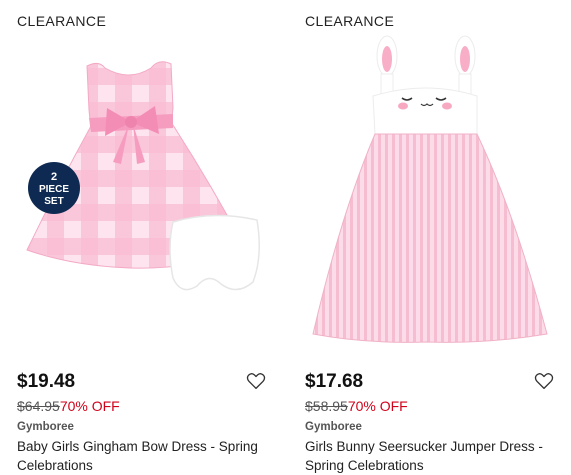 This screenshot has width=571, height=475. I want to click on original-price: $64.95, so click(38, 406).